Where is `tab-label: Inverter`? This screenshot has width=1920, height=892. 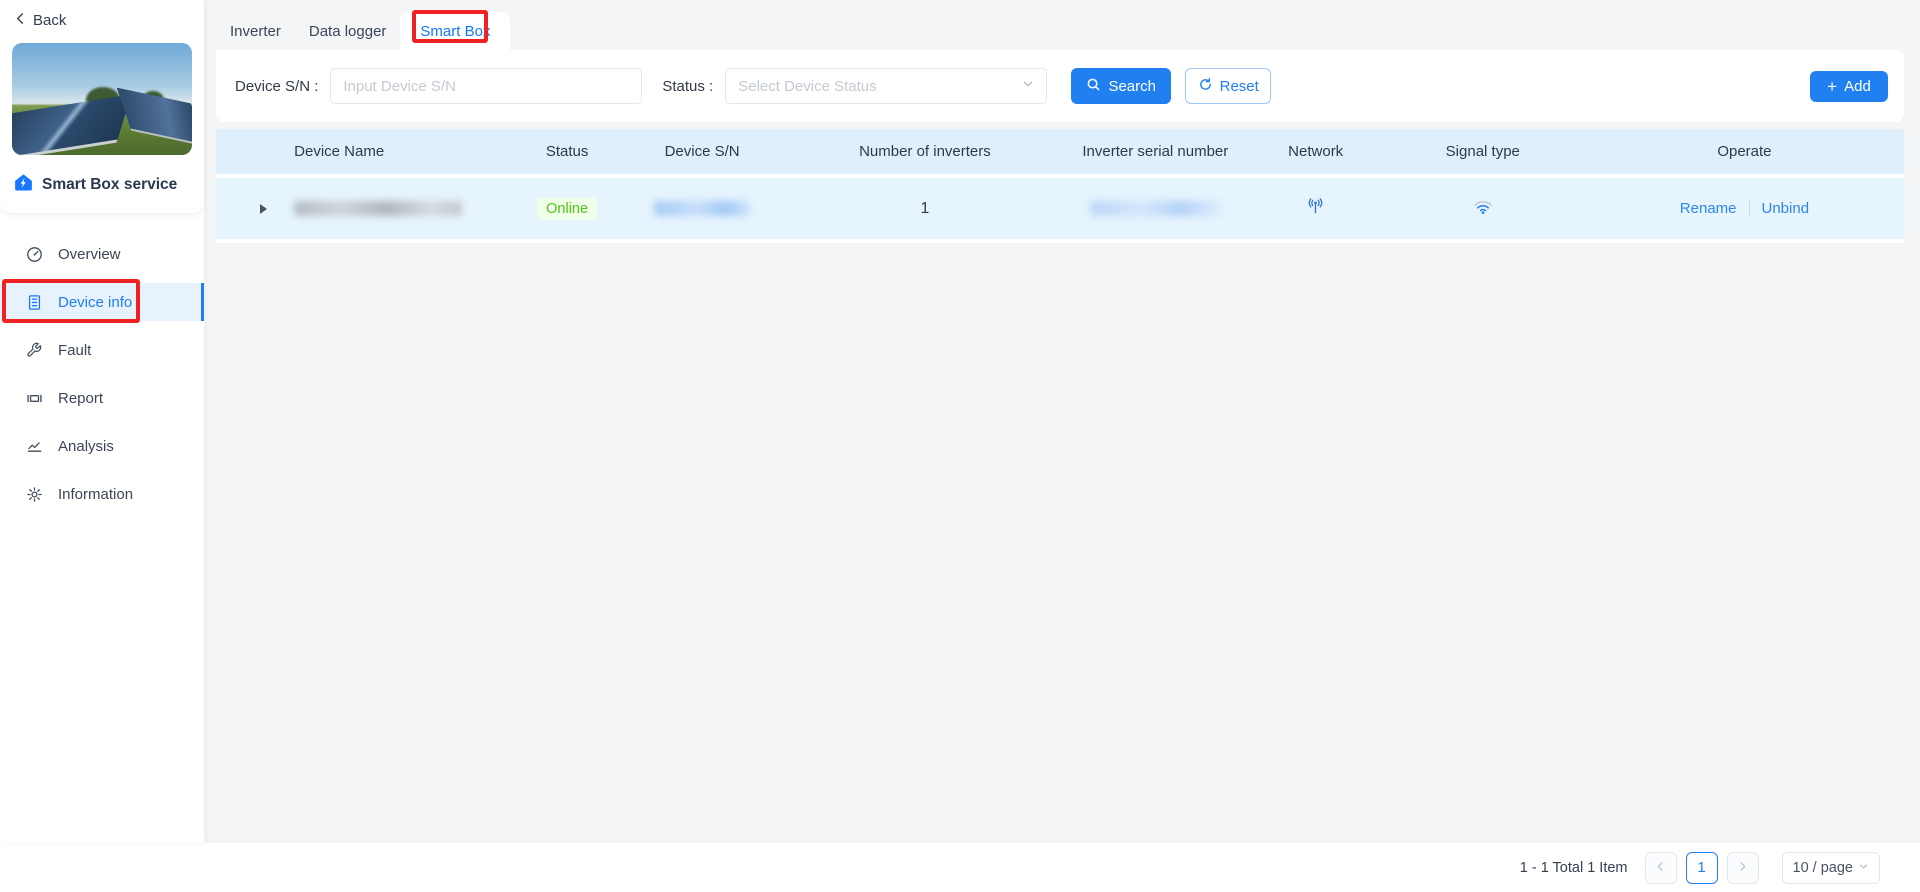 tab-label: Inverter is located at coordinates (255, 31).